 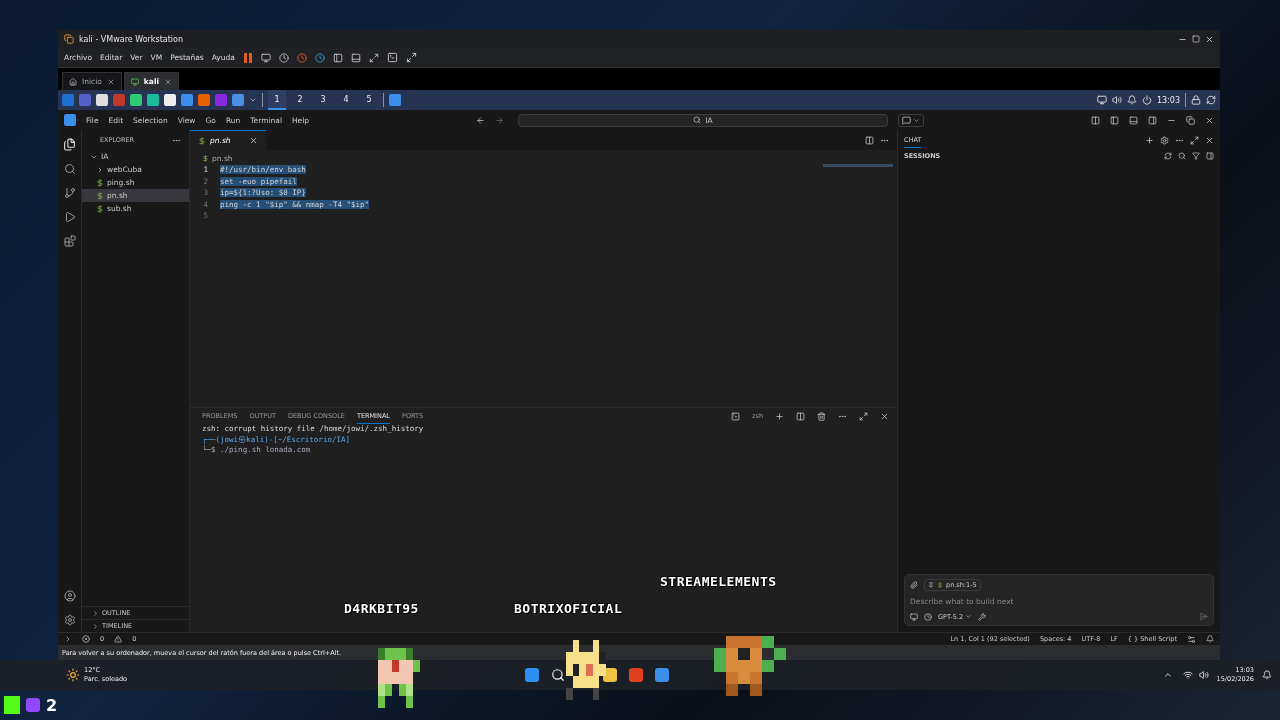 I want to click on monitor-icon, so click(x=914, y=616).